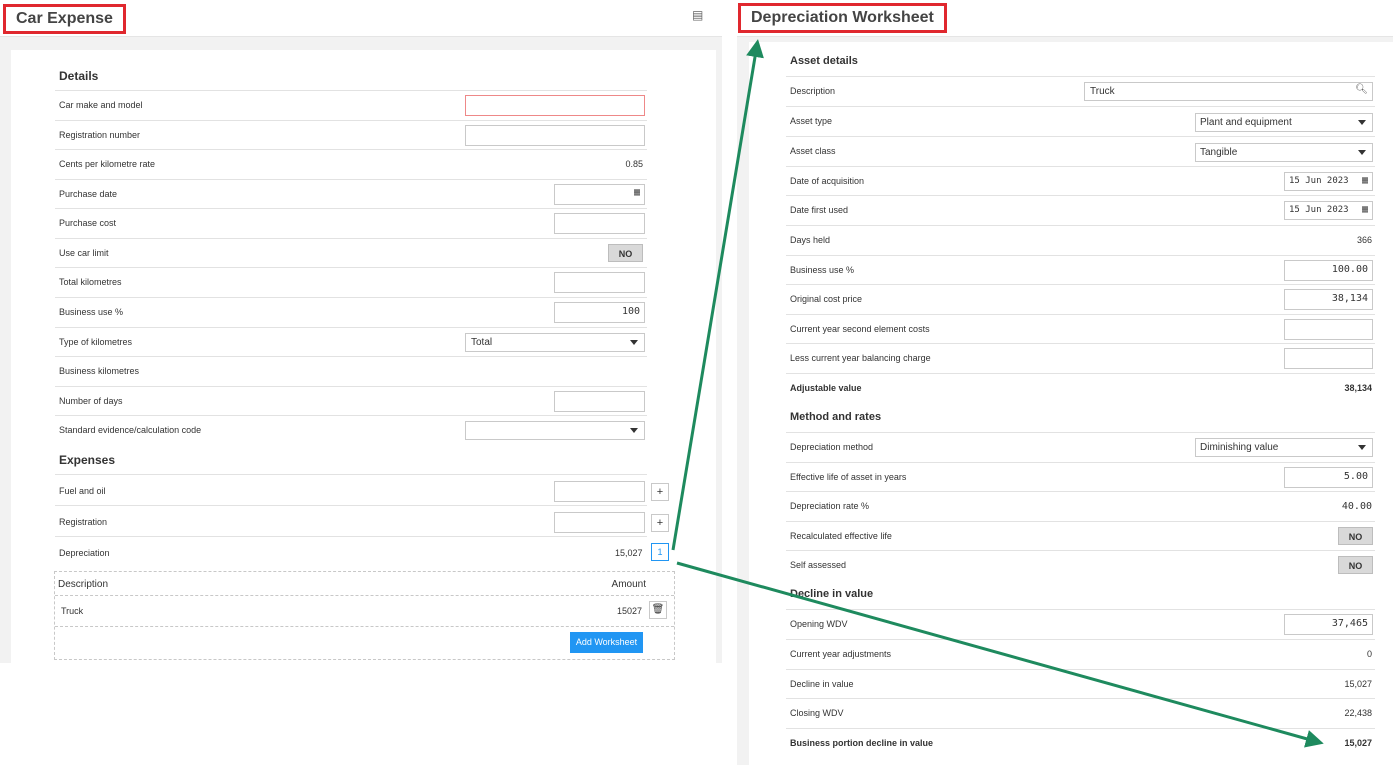 The width and height of the screenshot is (1393, 765). I want to click on arrow-to-worksheet-title, so click(717, 295).